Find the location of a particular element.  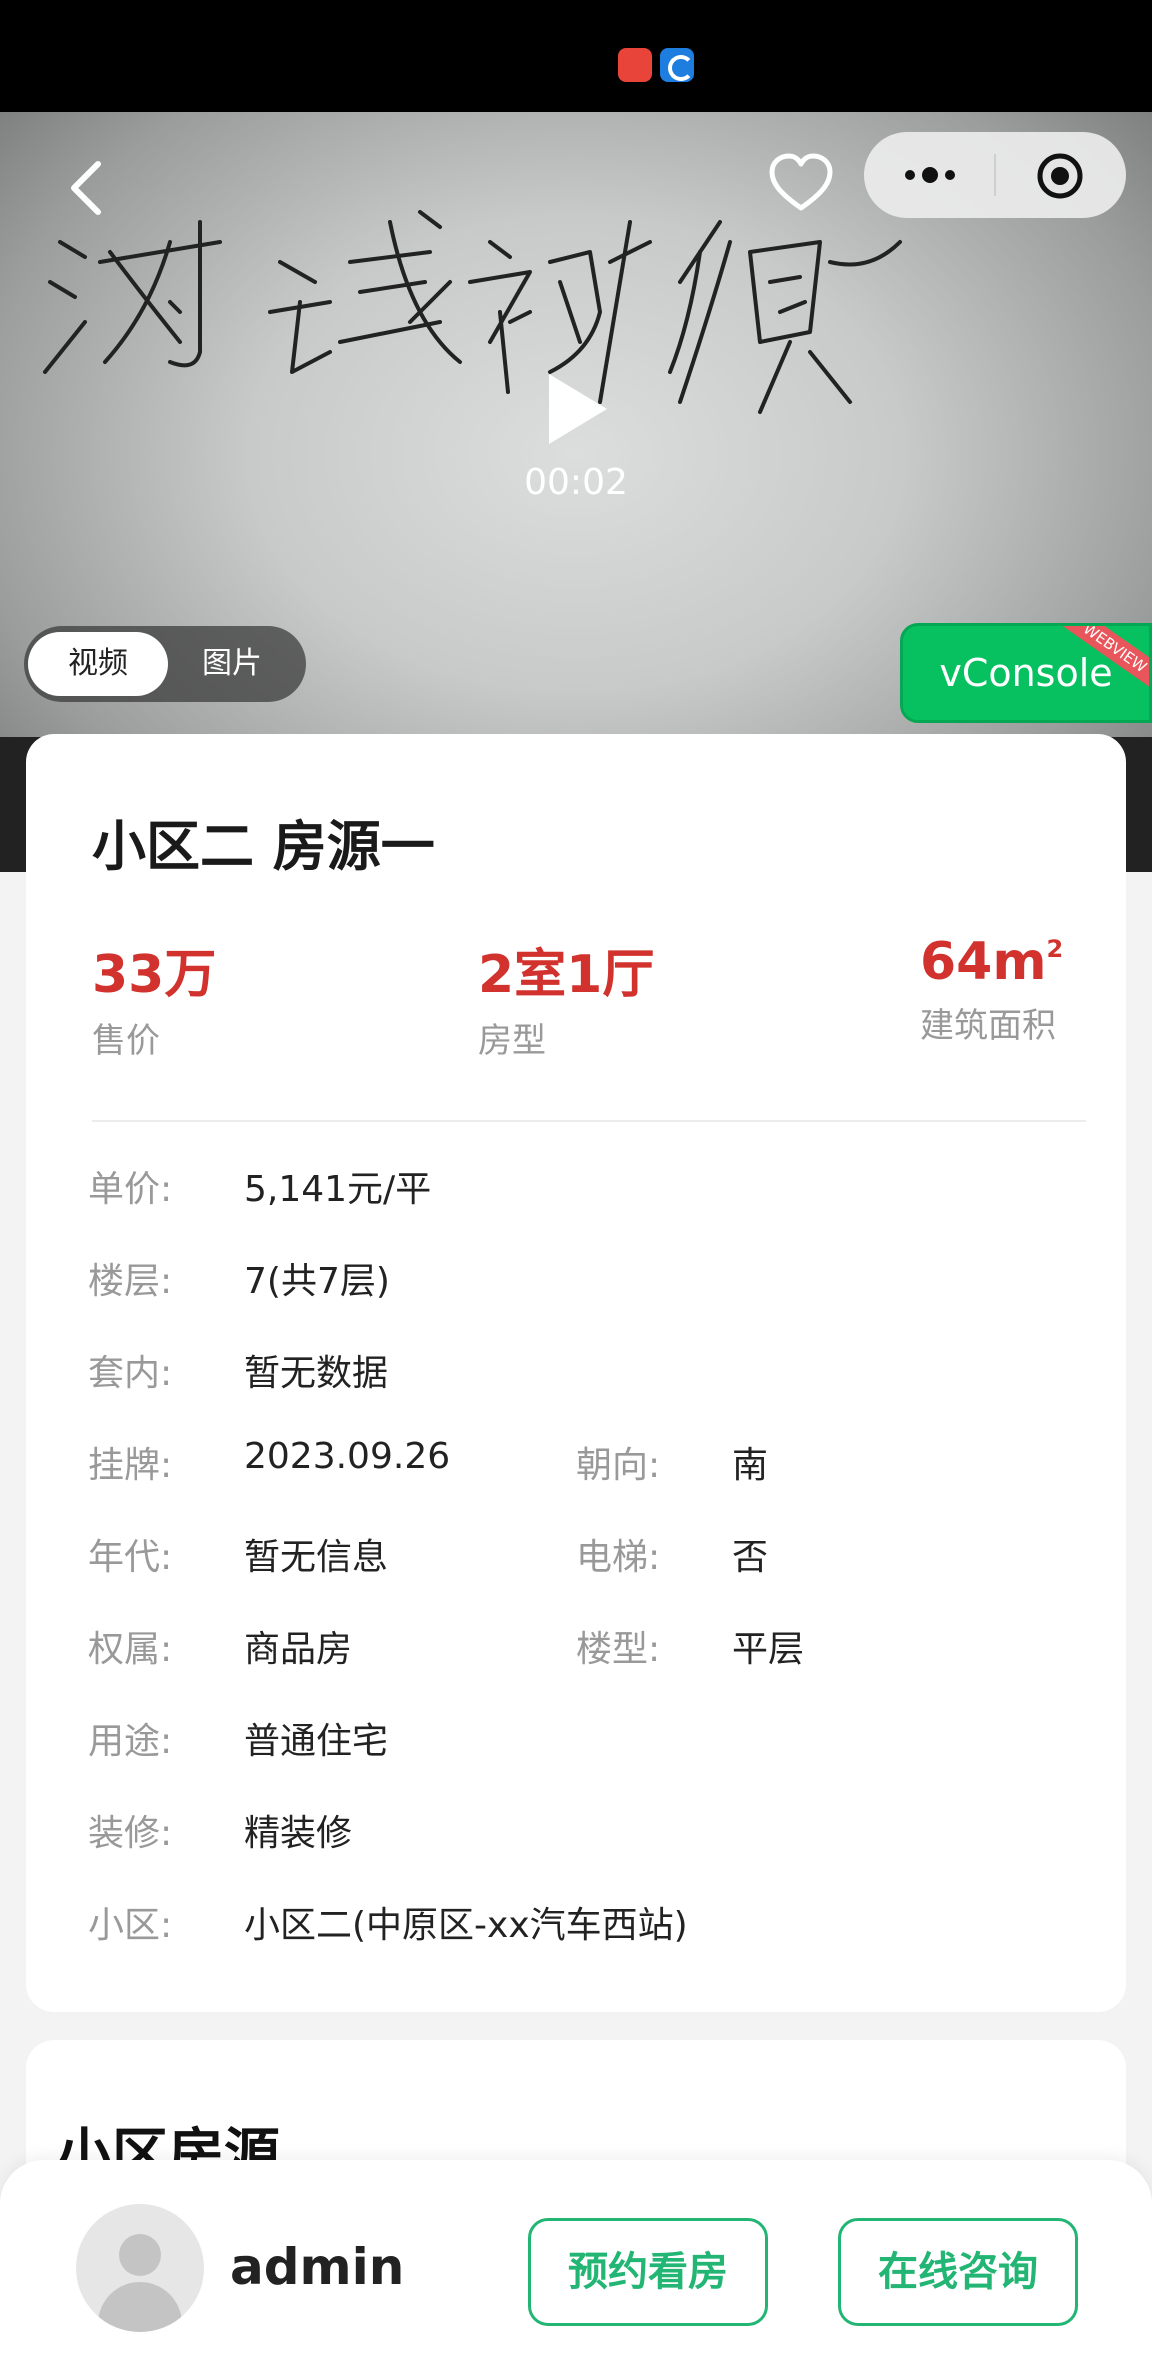

detail-value: 小区二(中原区-xx汽车西站) is located at coordinates (466, 1925).